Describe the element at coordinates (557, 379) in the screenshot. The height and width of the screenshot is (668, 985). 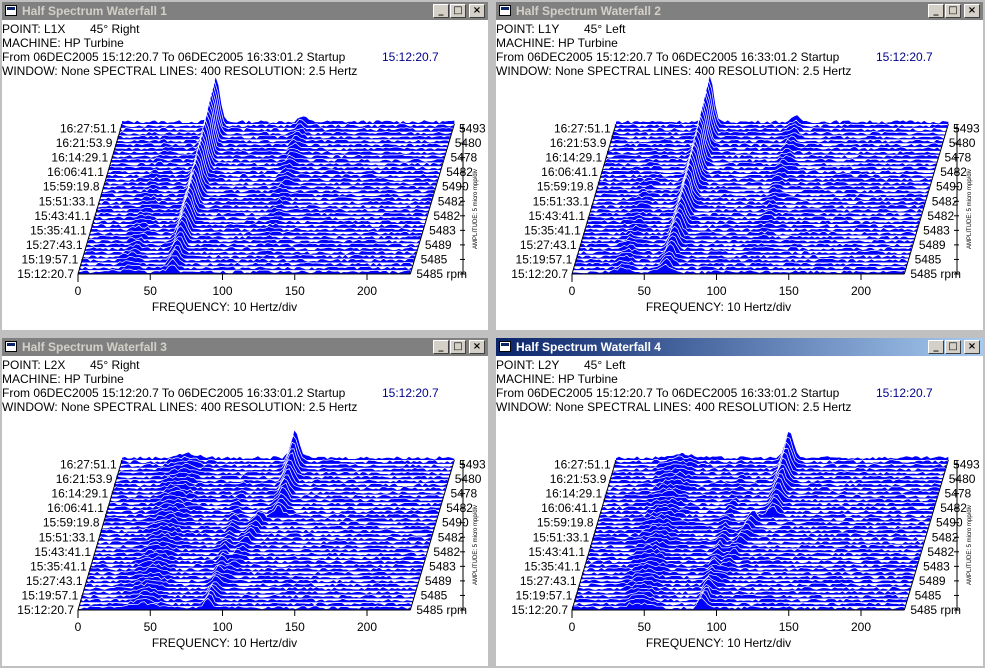
I see `machine-label: MACHINE: HP Turbine` at that location.